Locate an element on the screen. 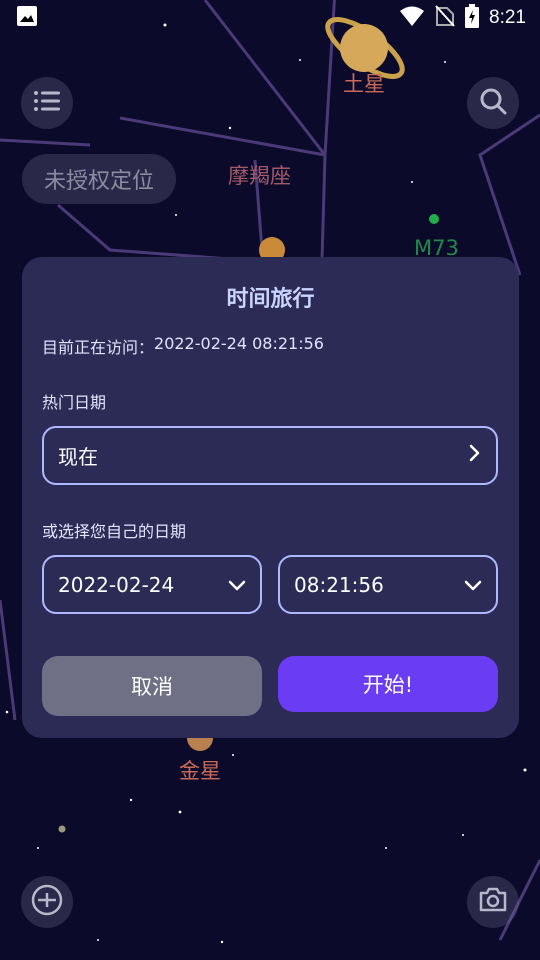 Image resolution: width=540 pixels, height=960 pixels. menu-button is located at coordinates (47, 103).